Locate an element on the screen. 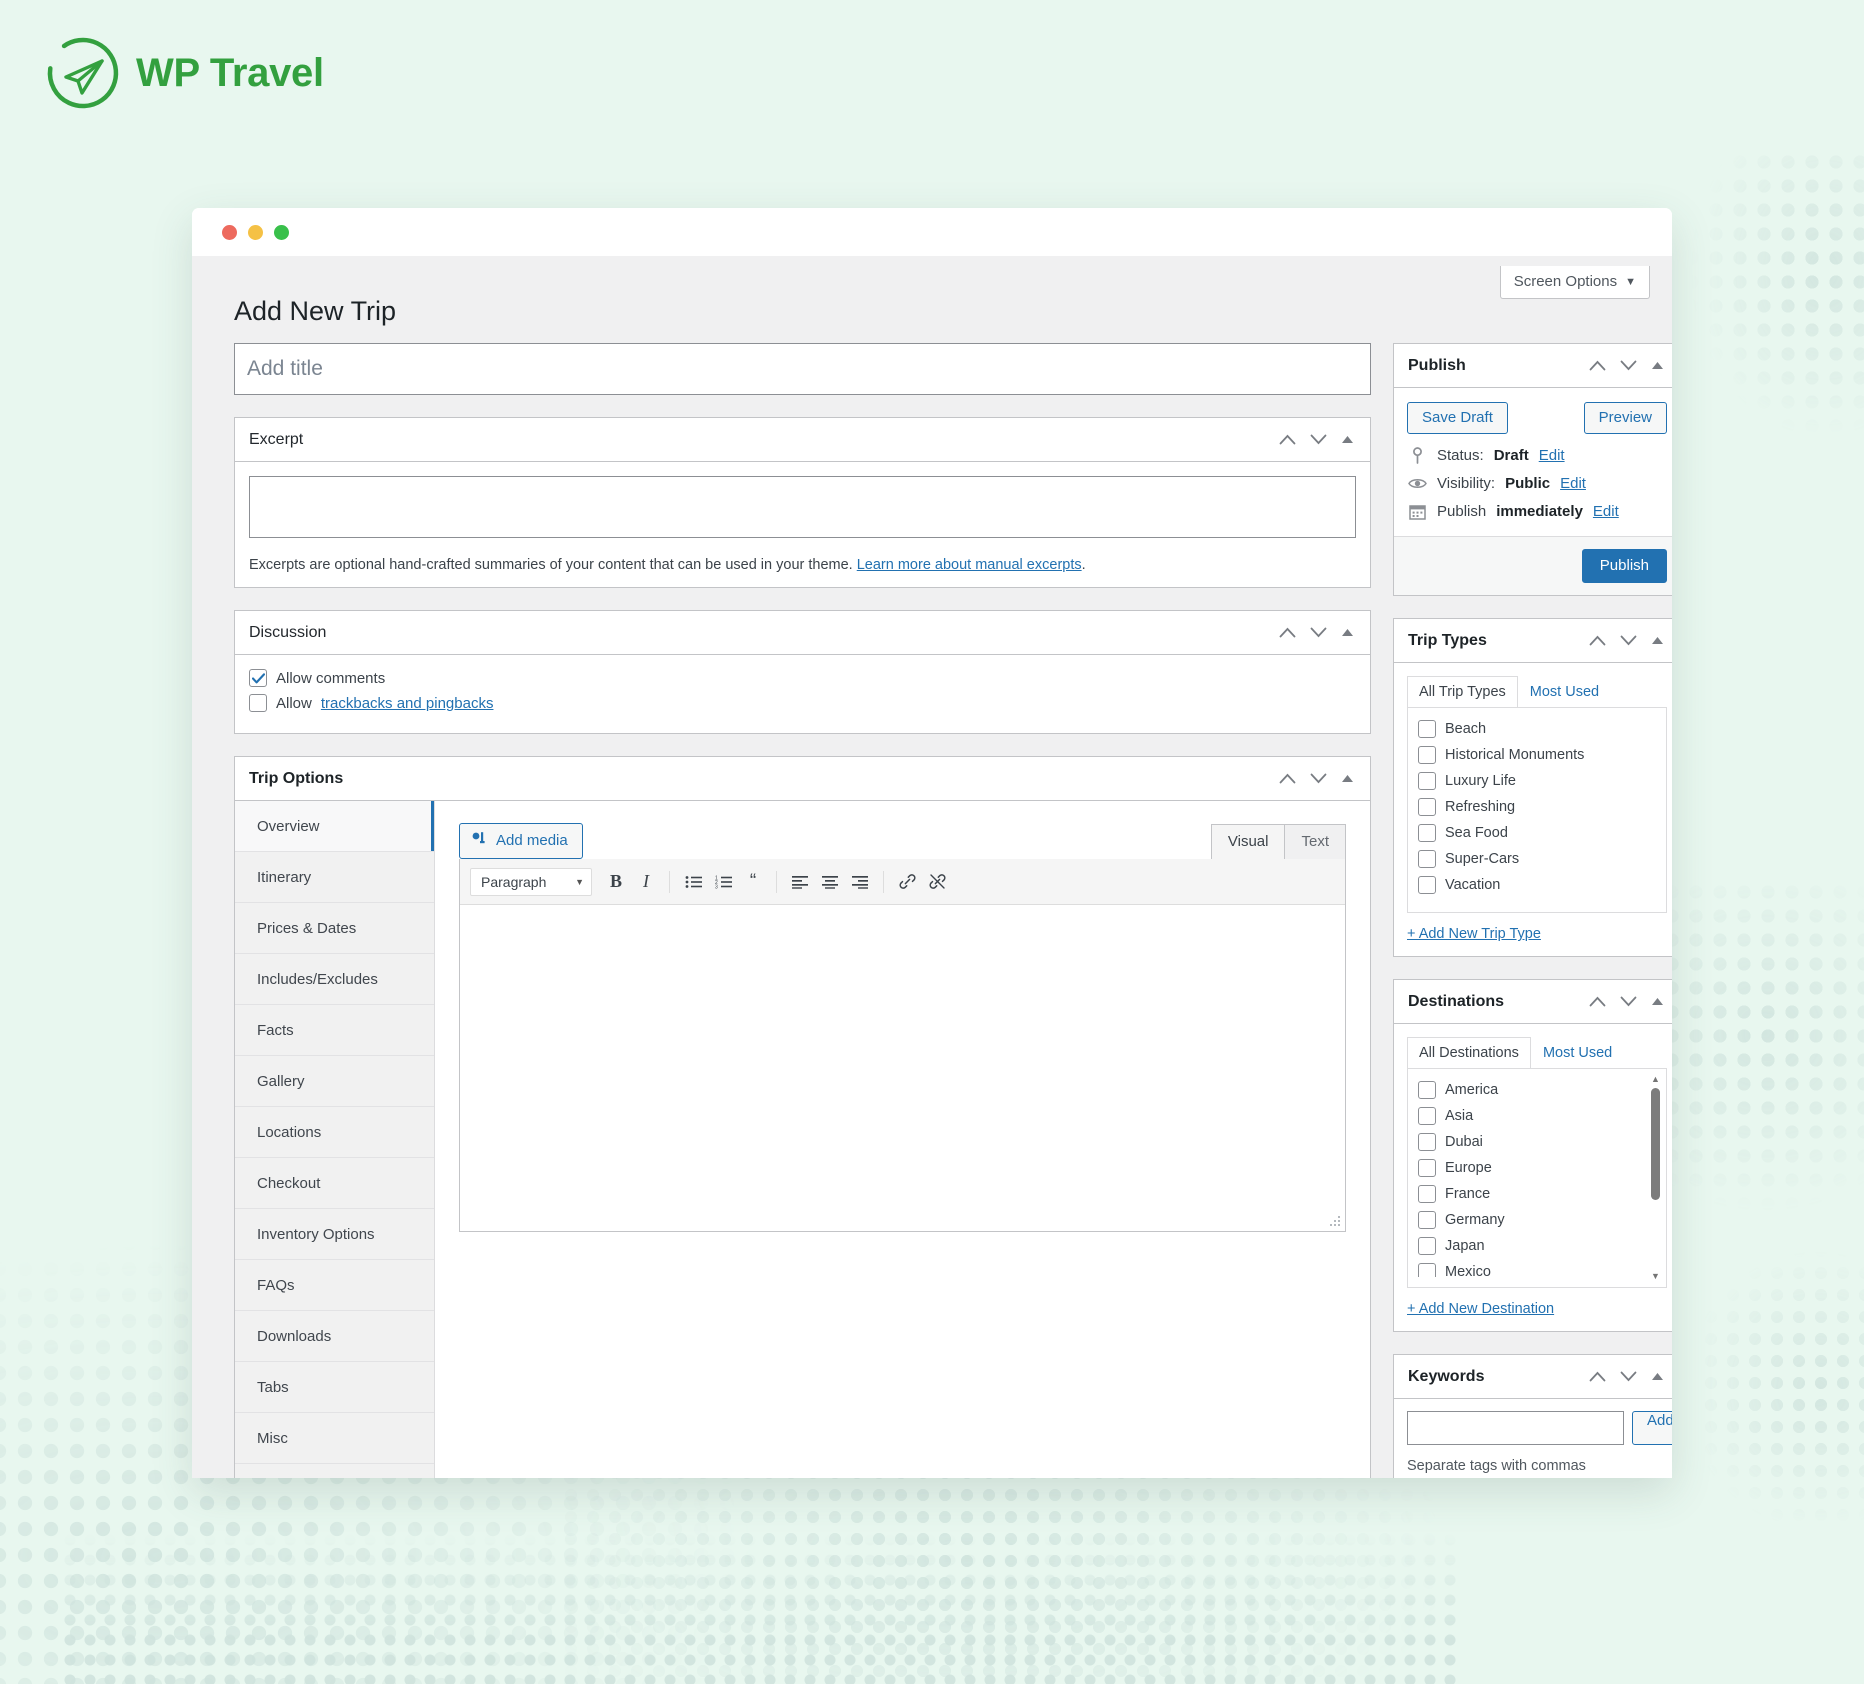 This screenshot has width=1864, height=1684. remove-link-icon is located at coordinates (937, 882).